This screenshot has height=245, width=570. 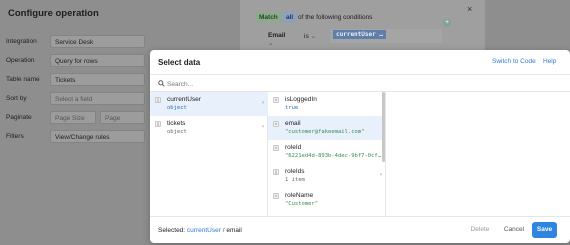 I want to click on modal-header: Select data Switch to Code Help, so click(x=360, y=62).